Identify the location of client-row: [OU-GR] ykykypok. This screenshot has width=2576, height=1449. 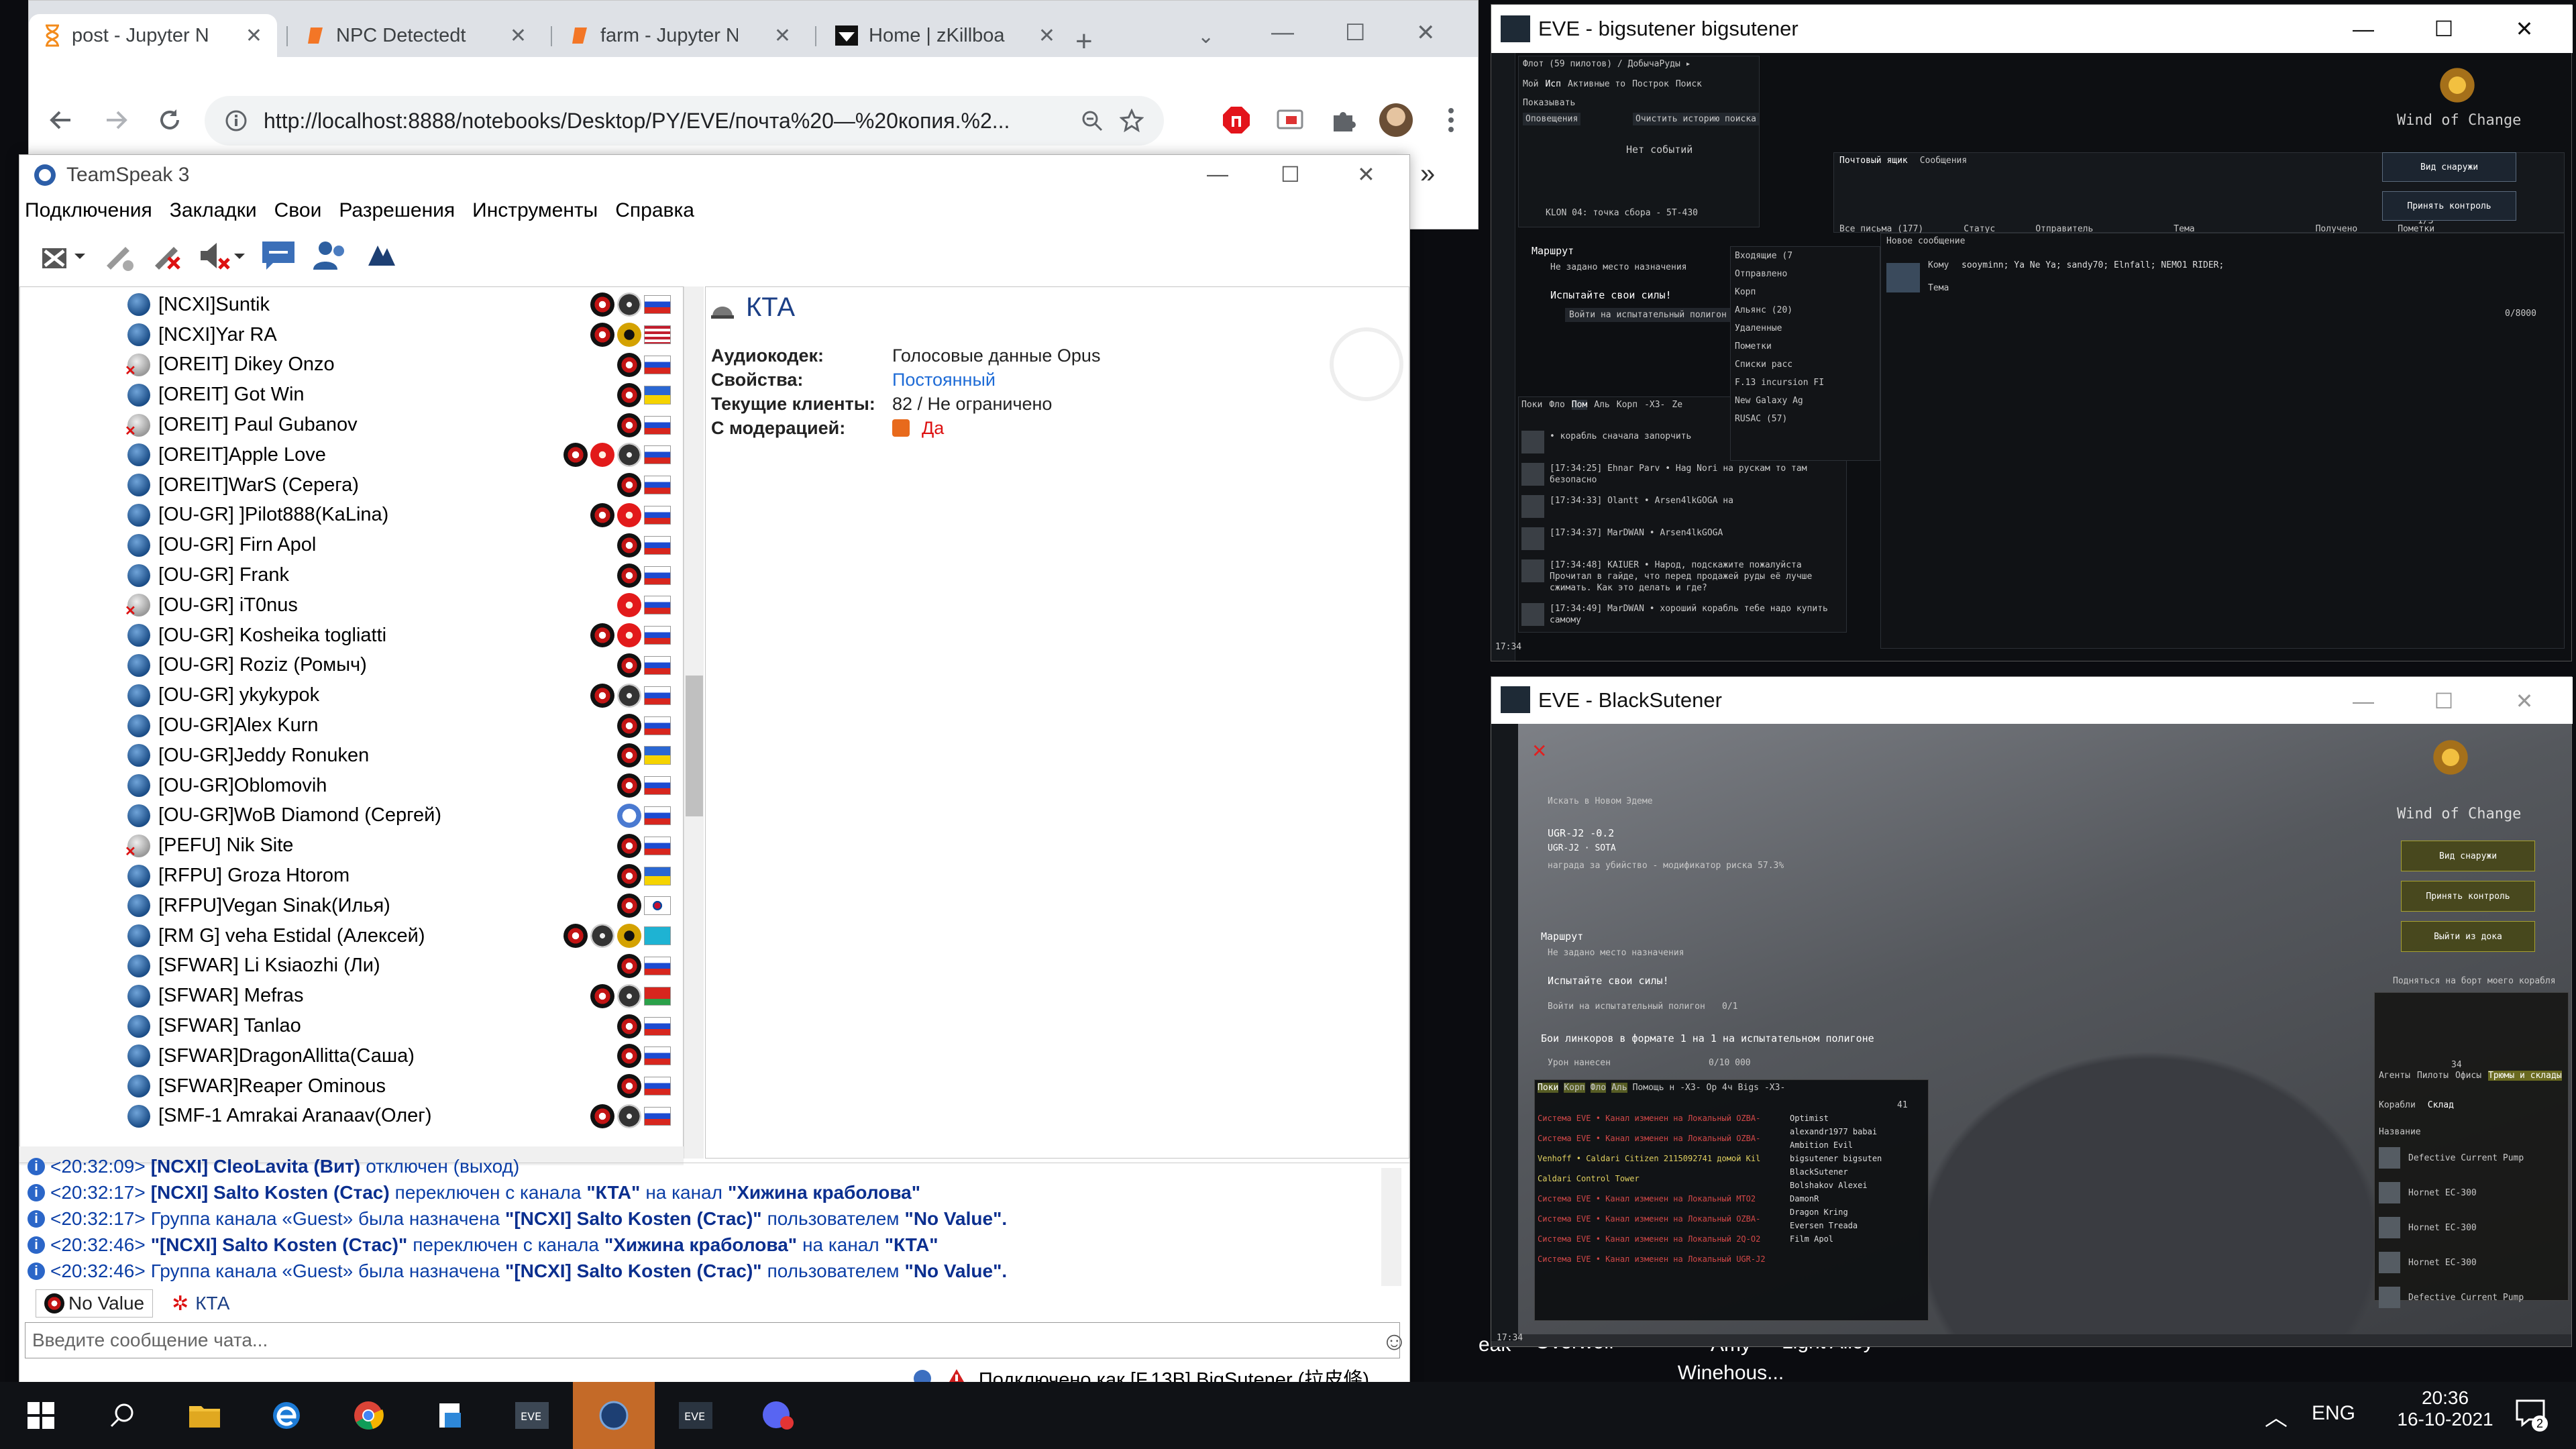
(345, 695).